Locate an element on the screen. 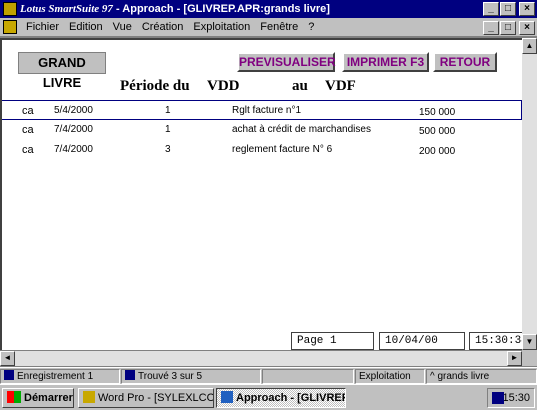 This screenshot has width=537, height=410. menu-fichier: Fichier is located at coordinates (42, 27).